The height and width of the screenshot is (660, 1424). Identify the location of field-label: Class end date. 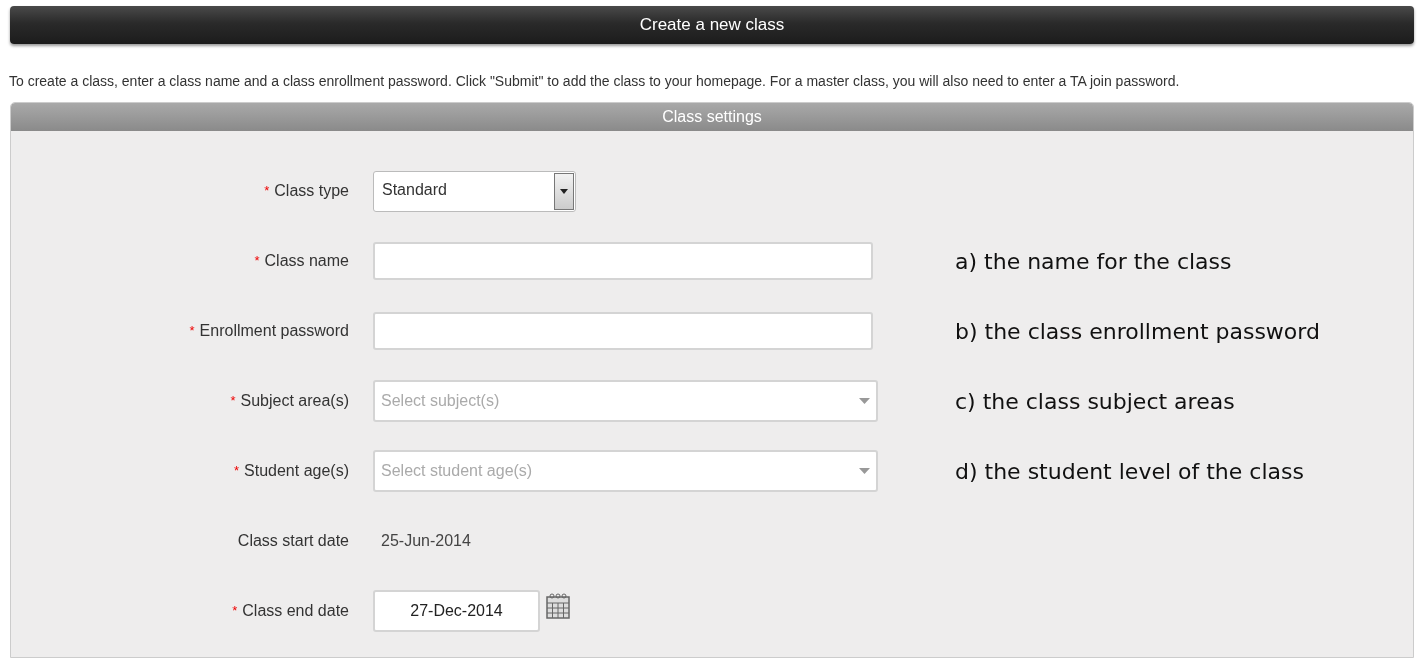
(295, 611).